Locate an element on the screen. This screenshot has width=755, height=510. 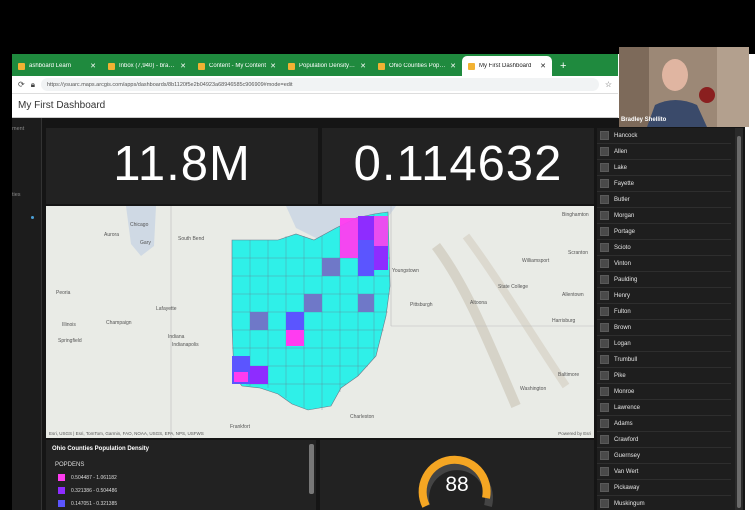
county-name: Van Wert is located at coordinates (626, 471).